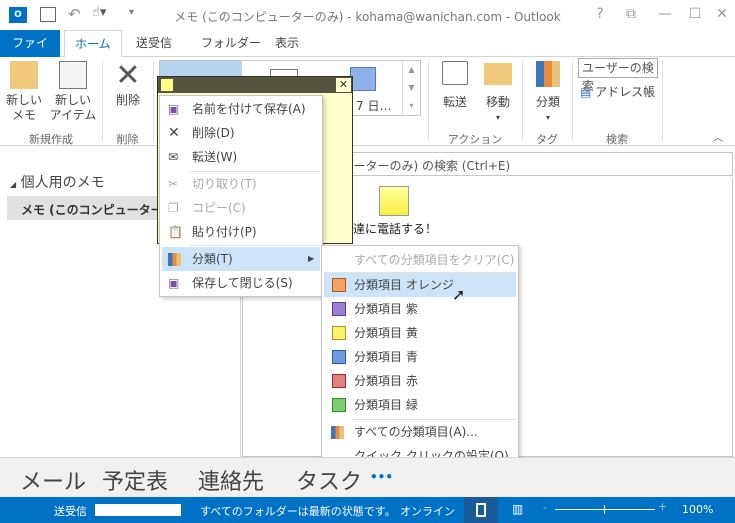 This screenshot has height=523, width=735. Describe the element at coordinates (420, 309) in the screenshot. I see `menu-item-category-purple: 分類項目 紫` at that location.